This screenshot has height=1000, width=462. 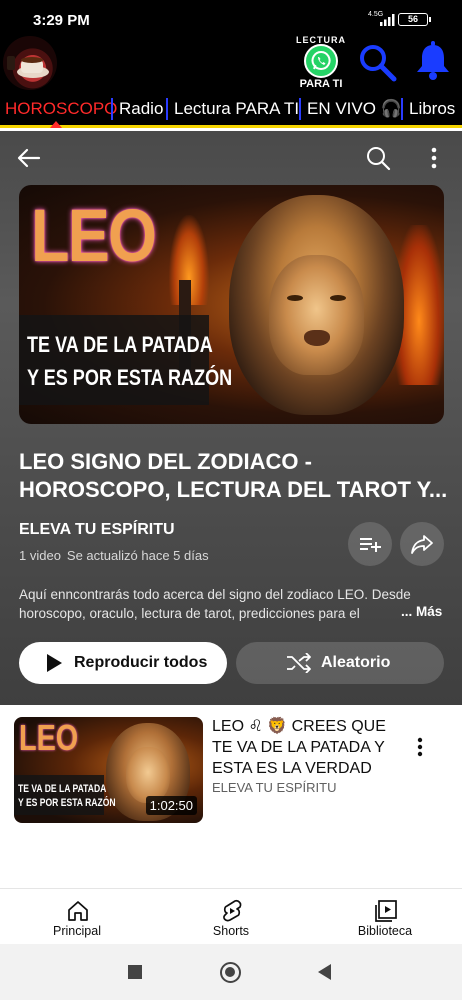 I want to click on lion-nose, so click(x=317, y=338).